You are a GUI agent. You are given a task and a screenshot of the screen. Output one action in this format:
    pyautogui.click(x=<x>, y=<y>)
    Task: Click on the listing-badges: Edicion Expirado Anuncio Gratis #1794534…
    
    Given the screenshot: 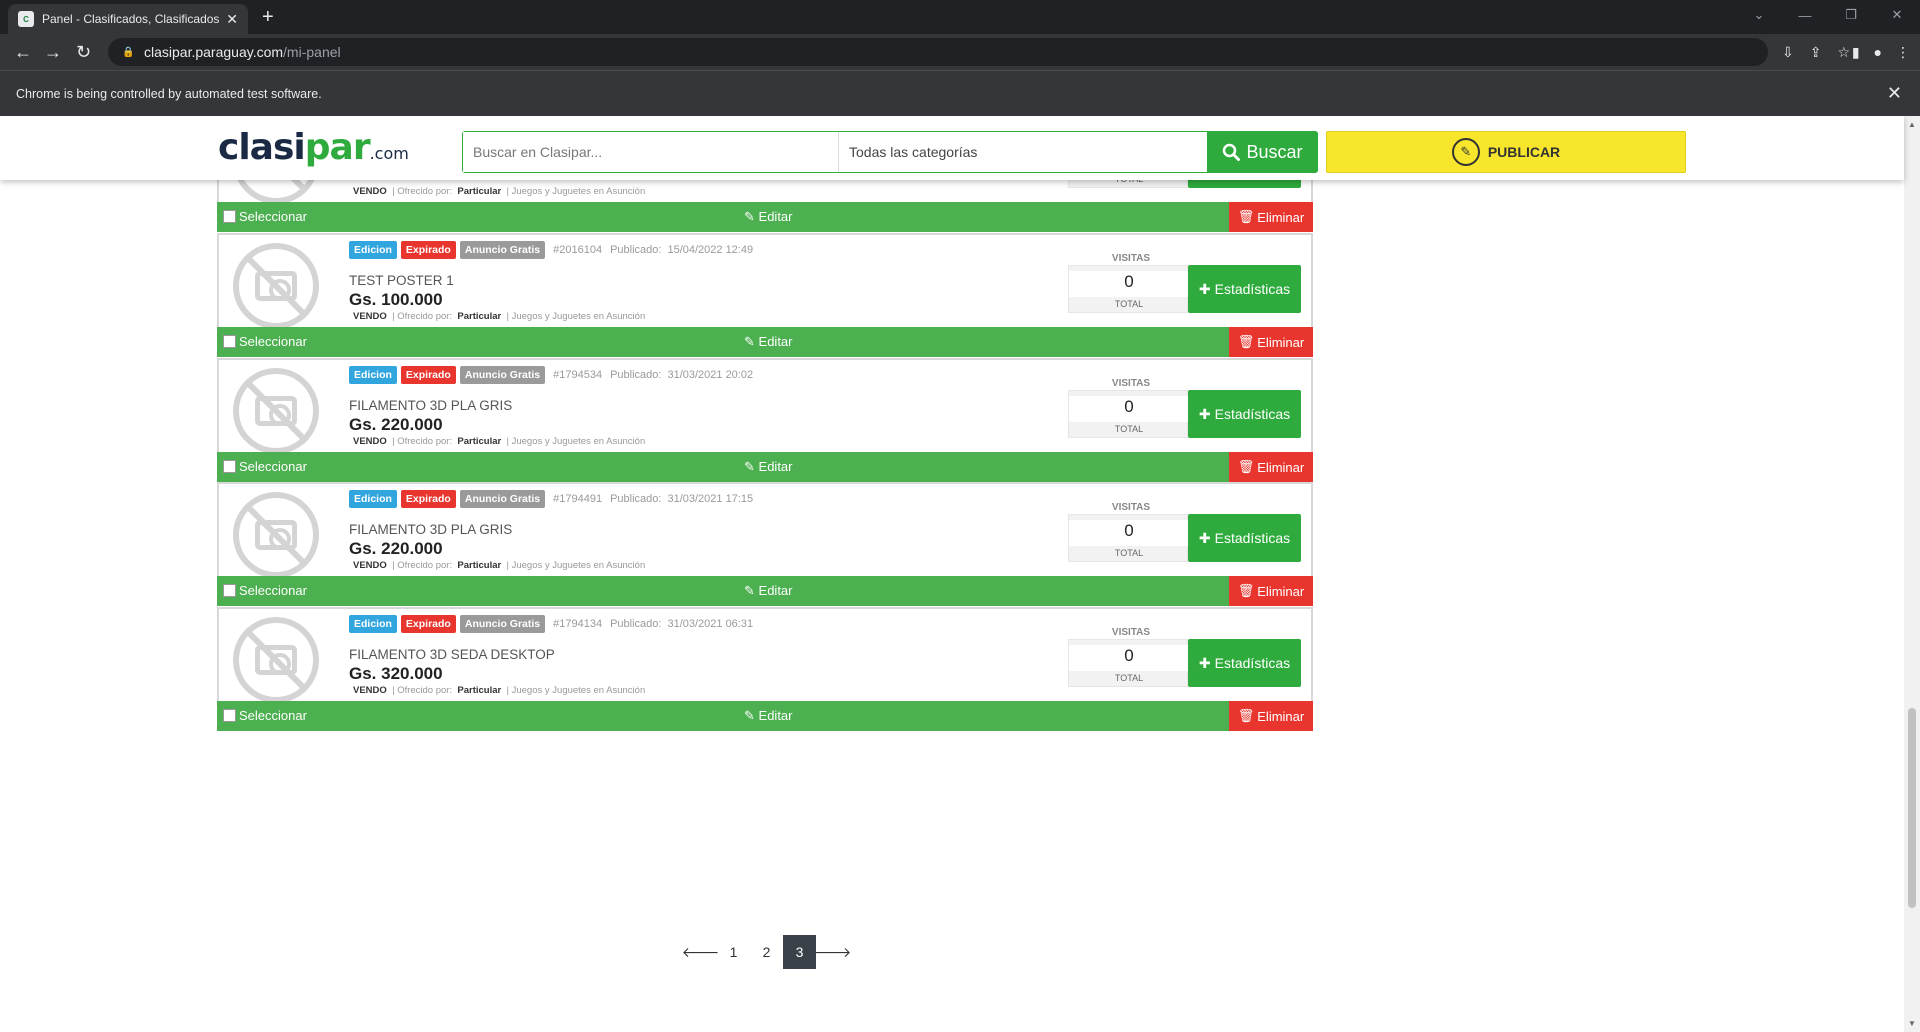 What is the action you would take?
    pyautogui.click(x=551, y=375)
    